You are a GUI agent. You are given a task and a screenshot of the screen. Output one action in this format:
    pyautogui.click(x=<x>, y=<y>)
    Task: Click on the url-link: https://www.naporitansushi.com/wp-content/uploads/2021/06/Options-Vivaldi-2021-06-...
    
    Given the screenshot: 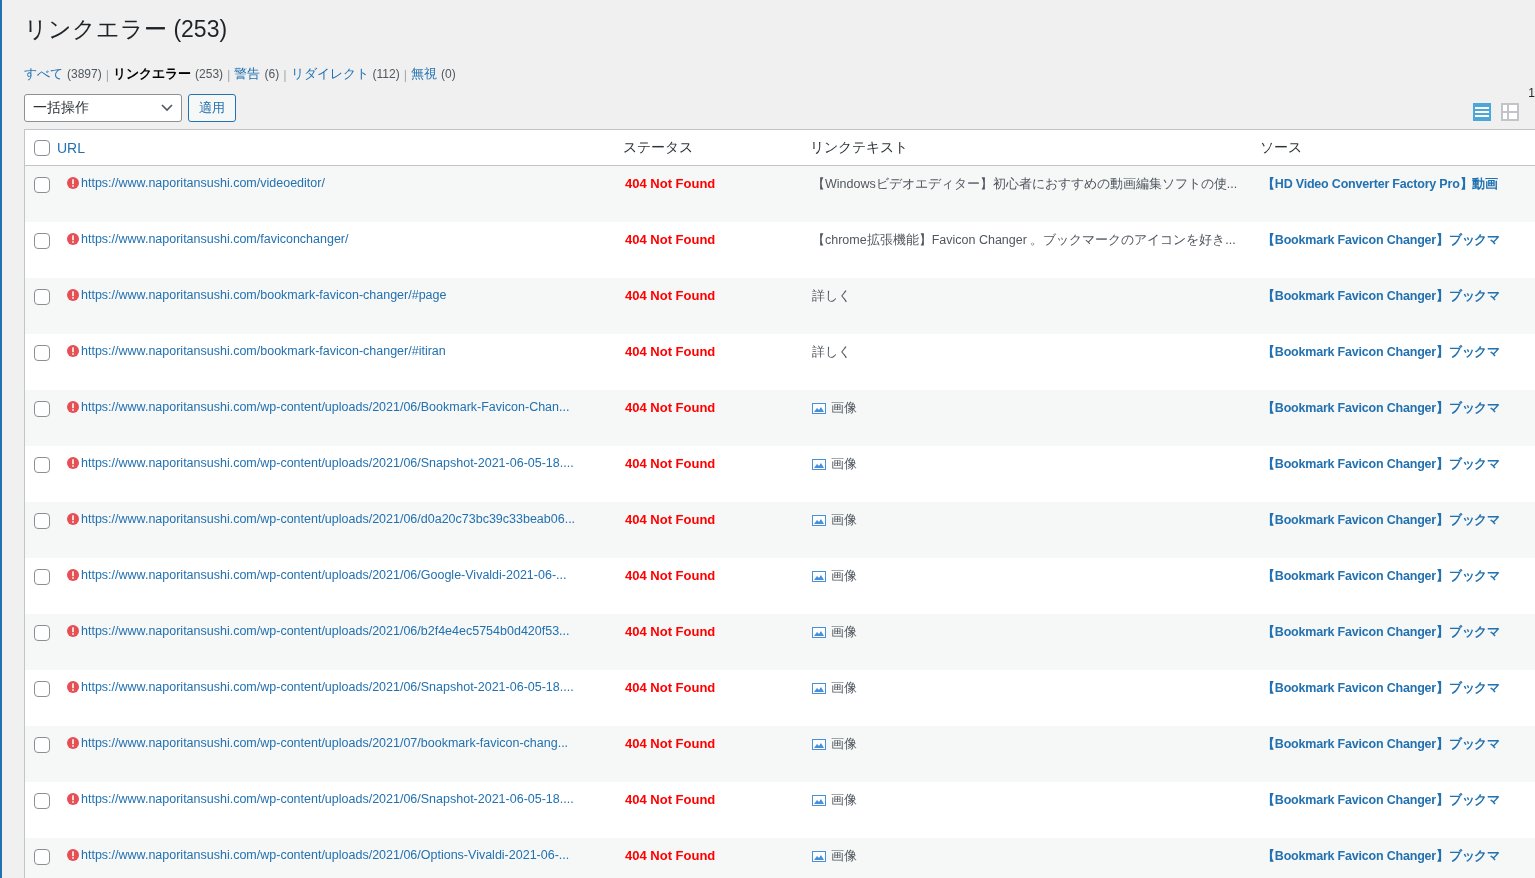 What is the action you would take?
    pyautogui.click(x=325, y=855)
    